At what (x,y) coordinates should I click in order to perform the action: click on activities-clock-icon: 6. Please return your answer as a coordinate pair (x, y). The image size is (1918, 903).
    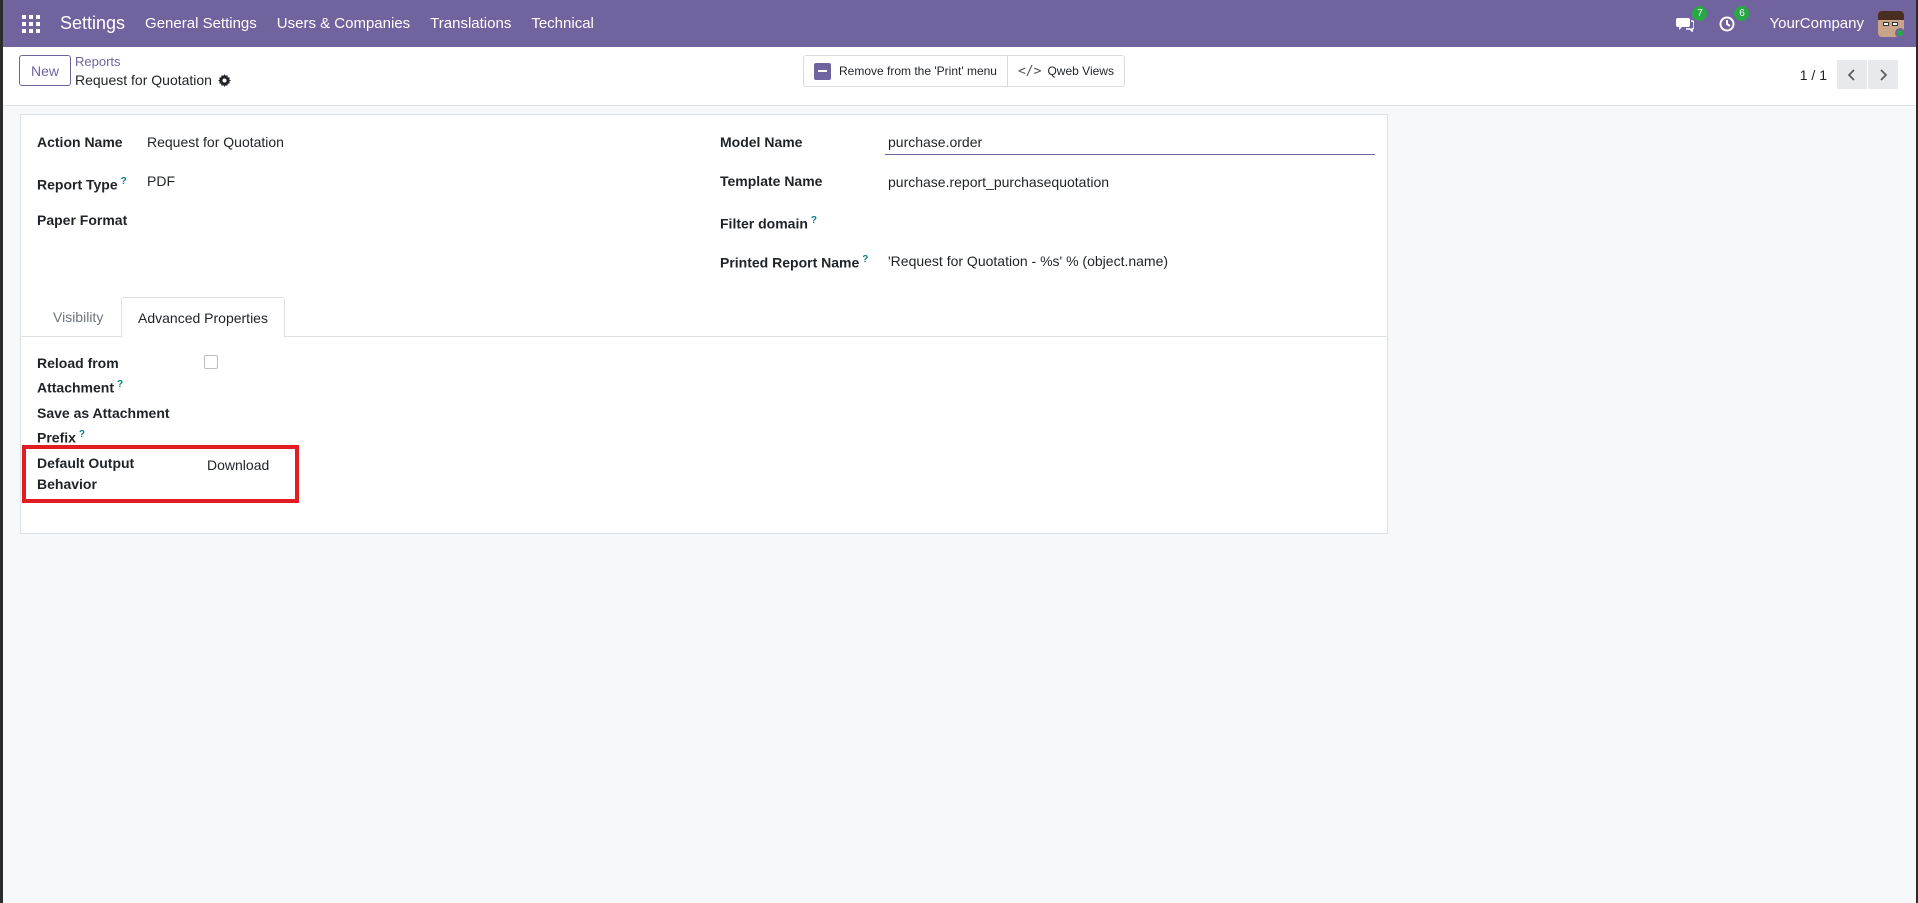
    Looking at the image, I should click on (1733, 19).